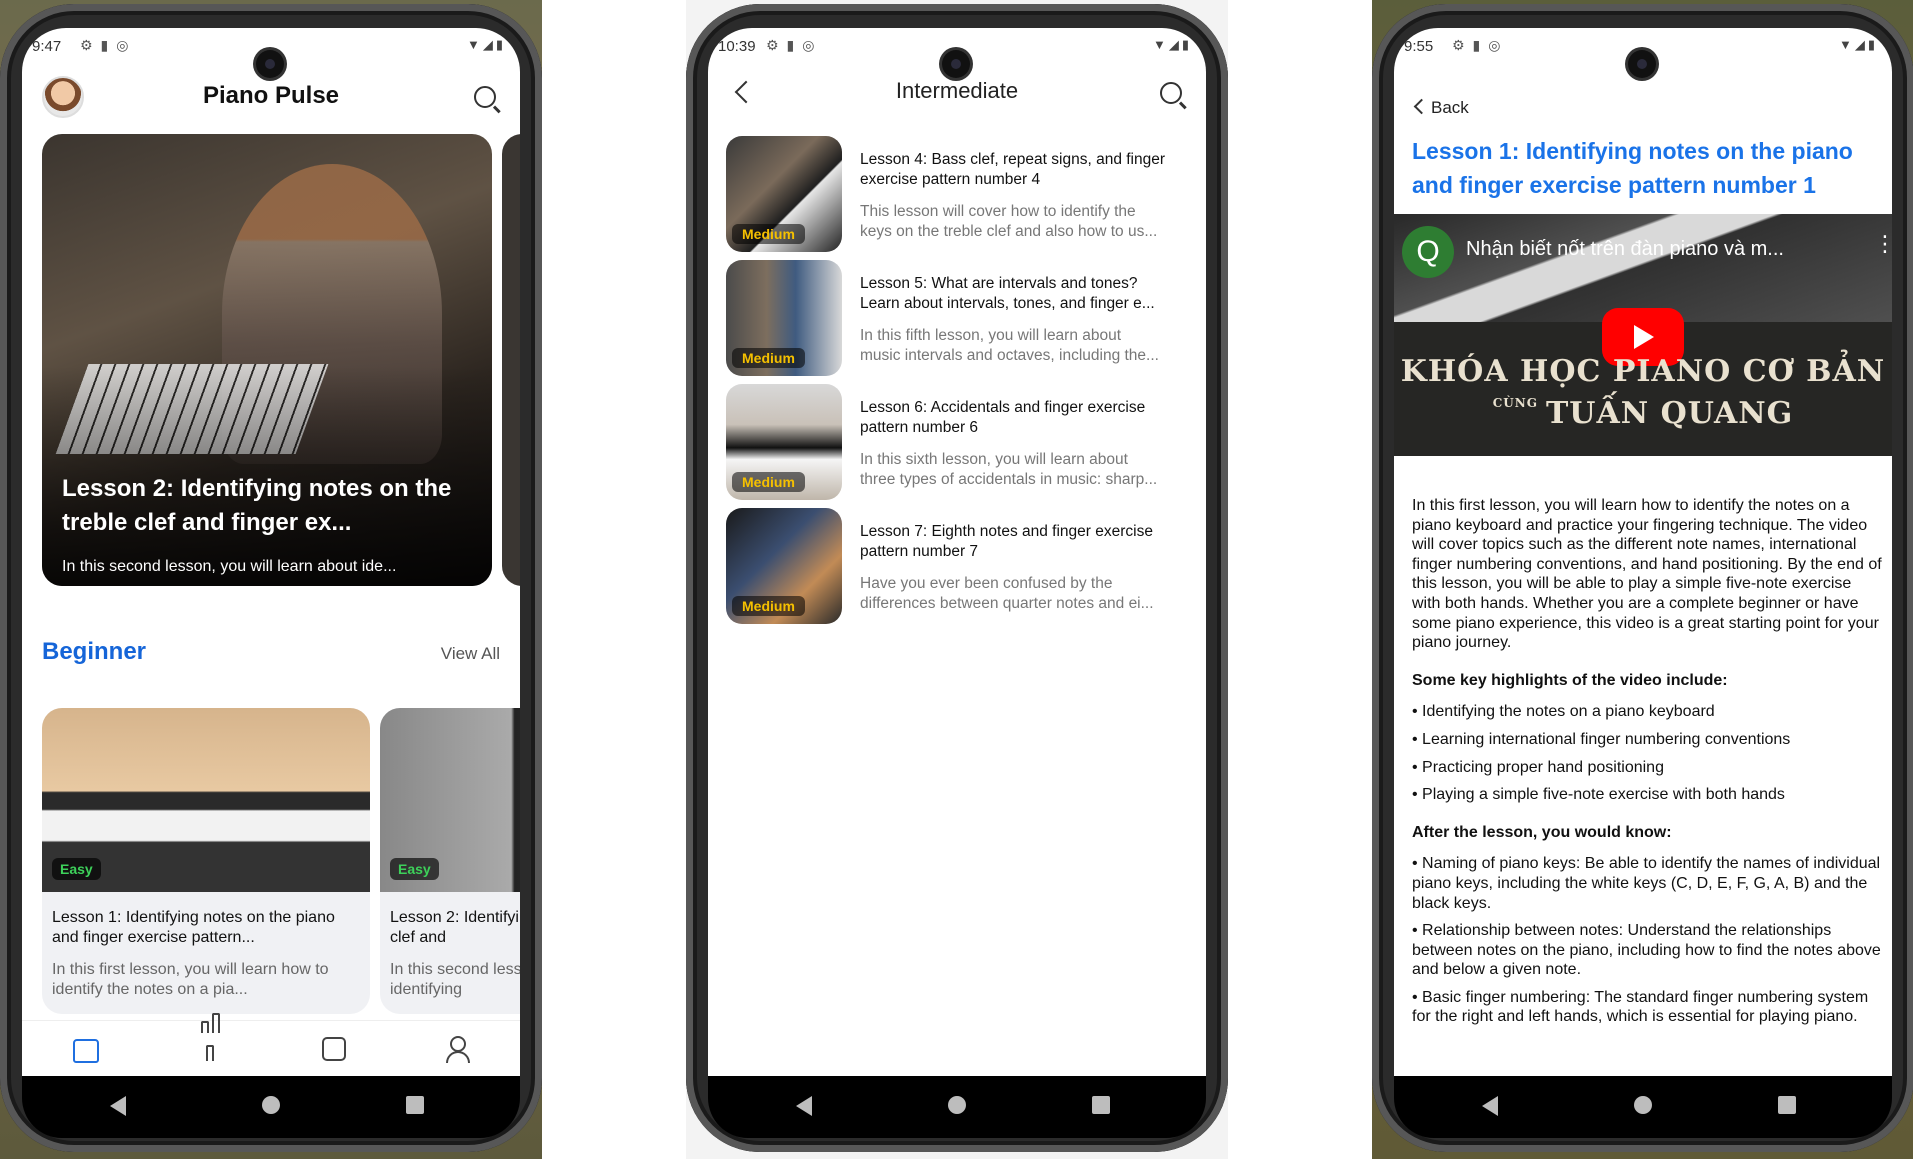  What do you see at coordinates (1538, 767) in the screenshot?
I see `list-item: • Practicing proper hand positioning` at bounding box center [1538, 767].